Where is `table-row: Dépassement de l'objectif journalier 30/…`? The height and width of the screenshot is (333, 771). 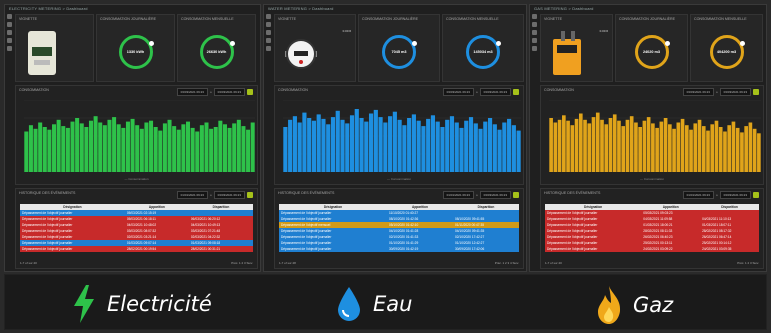
table-row: Dépassement de l'objectif journalier 30/… is located at coordinates (399, 249).